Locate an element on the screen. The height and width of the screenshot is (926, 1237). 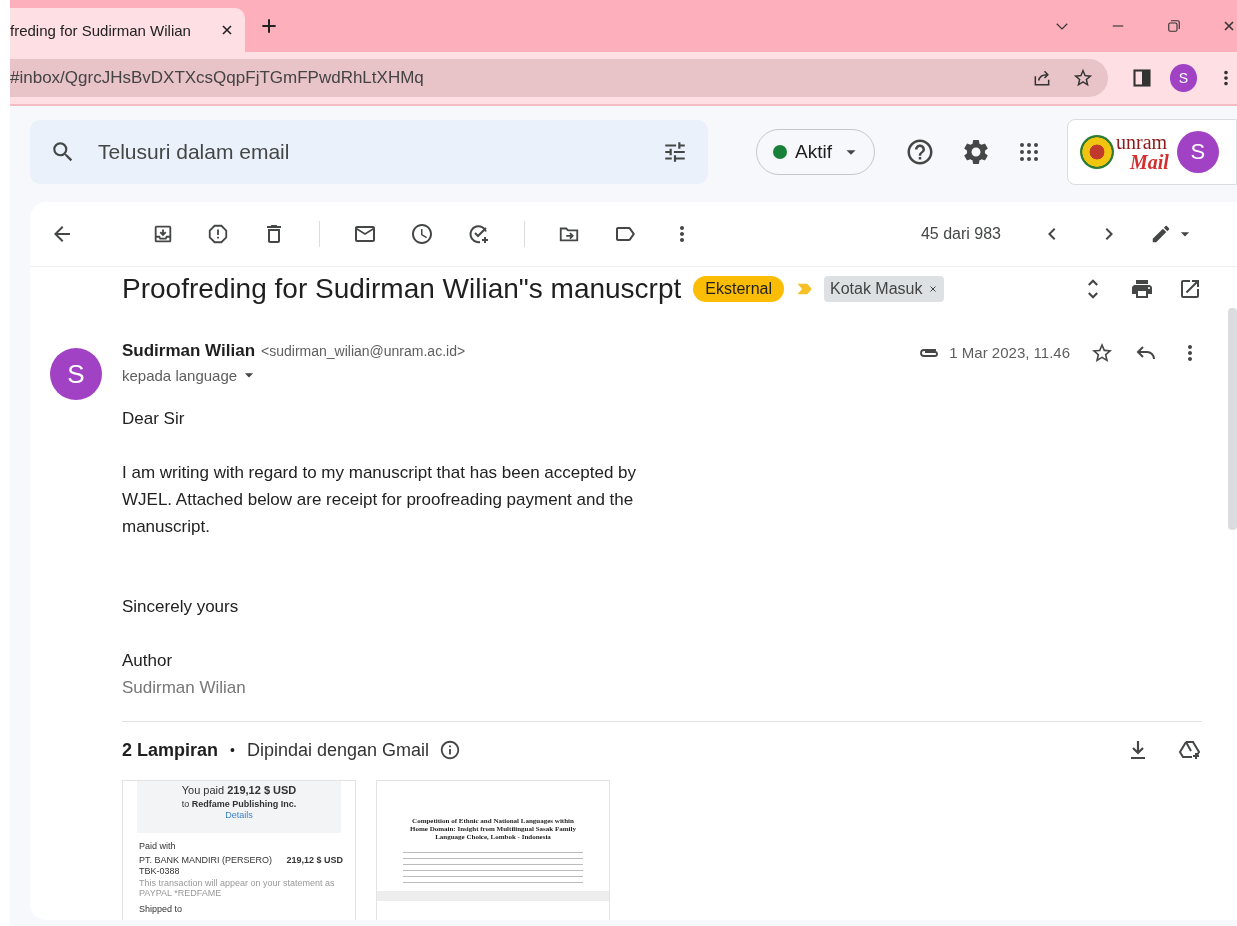
message-counter: 45 dari 983 is located at coordinates (960, 234).